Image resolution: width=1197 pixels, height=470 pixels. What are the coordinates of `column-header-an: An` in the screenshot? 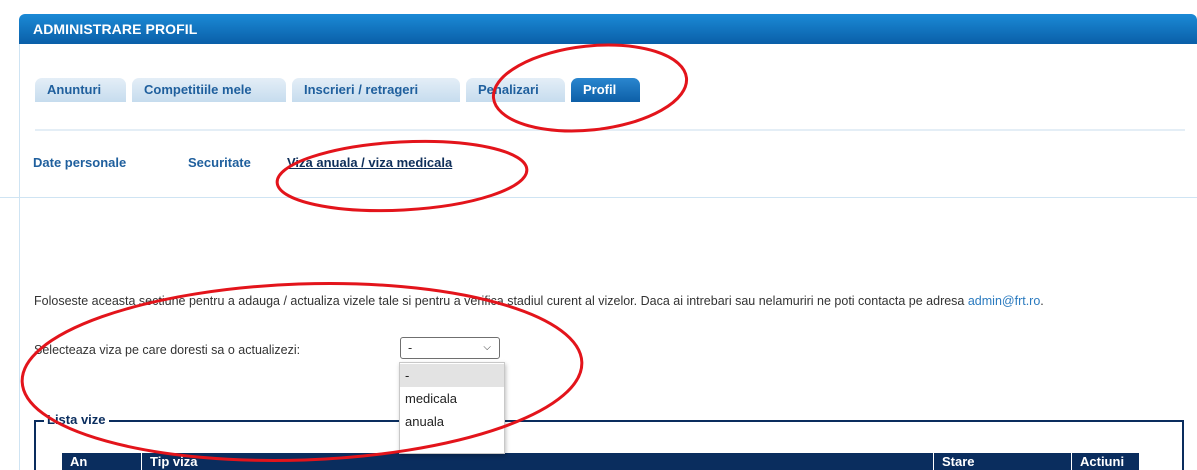 It's located at (102, 461).